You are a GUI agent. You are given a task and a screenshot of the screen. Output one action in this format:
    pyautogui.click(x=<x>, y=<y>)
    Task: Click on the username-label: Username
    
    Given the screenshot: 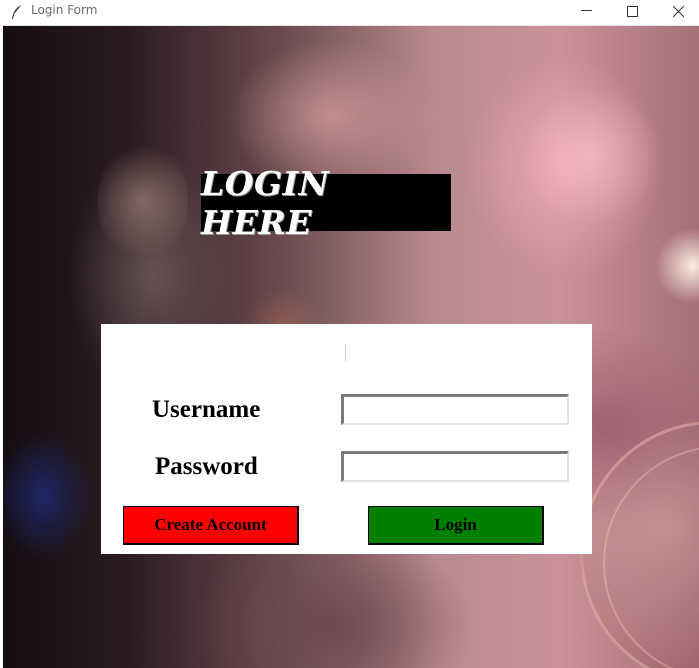 What is the action you would take?
    pyautogui.click(x=206, y=409)
    